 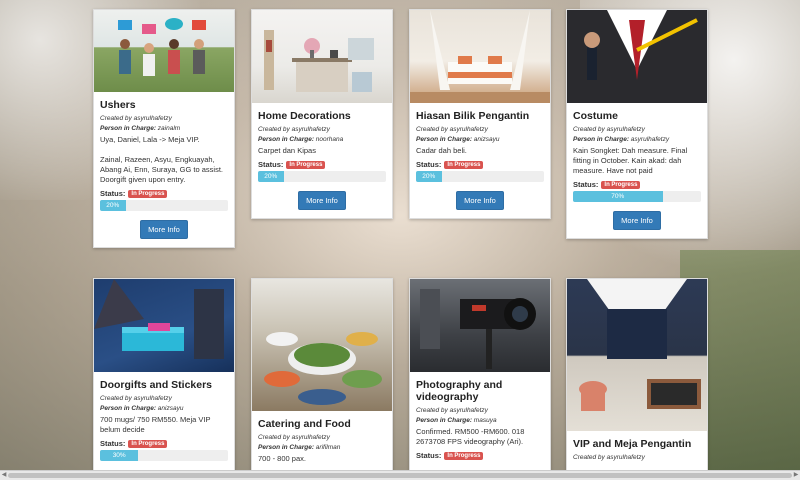 What do you see at coordinates (441, 150) in the screenshot?
I see `card-description: Cadar dah beli.` at bounding box center [441, 150].